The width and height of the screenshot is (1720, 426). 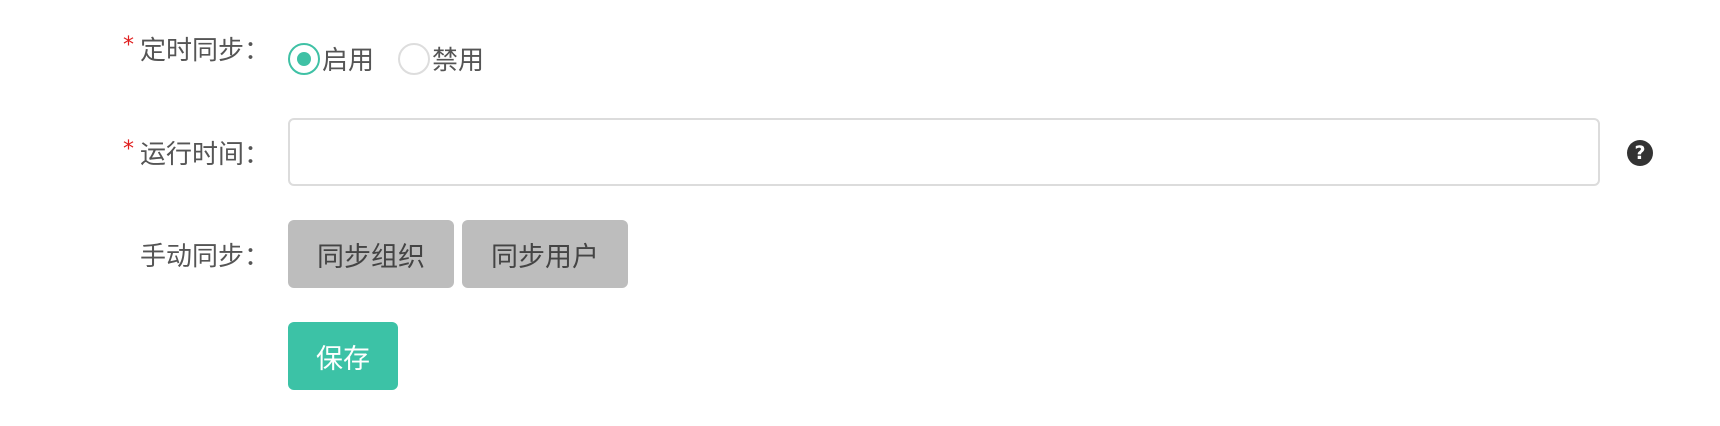 I want to click on radio-disable: 禁用, so click(x=441, y=58).